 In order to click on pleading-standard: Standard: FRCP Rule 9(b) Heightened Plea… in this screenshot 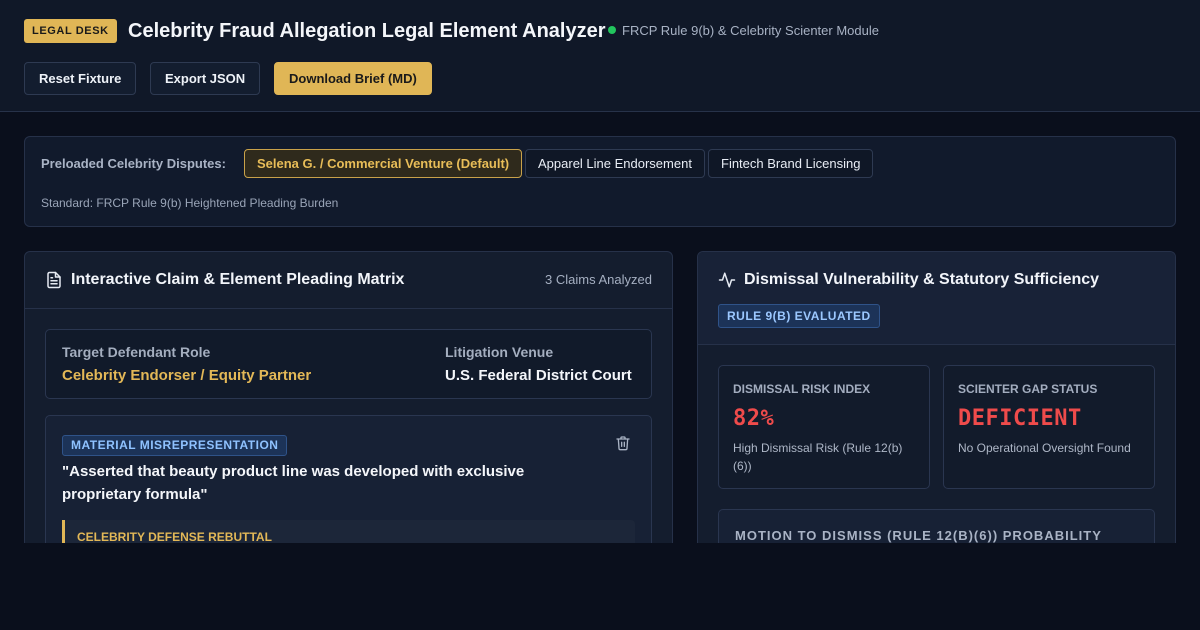, I will do `click(190, 203)`.